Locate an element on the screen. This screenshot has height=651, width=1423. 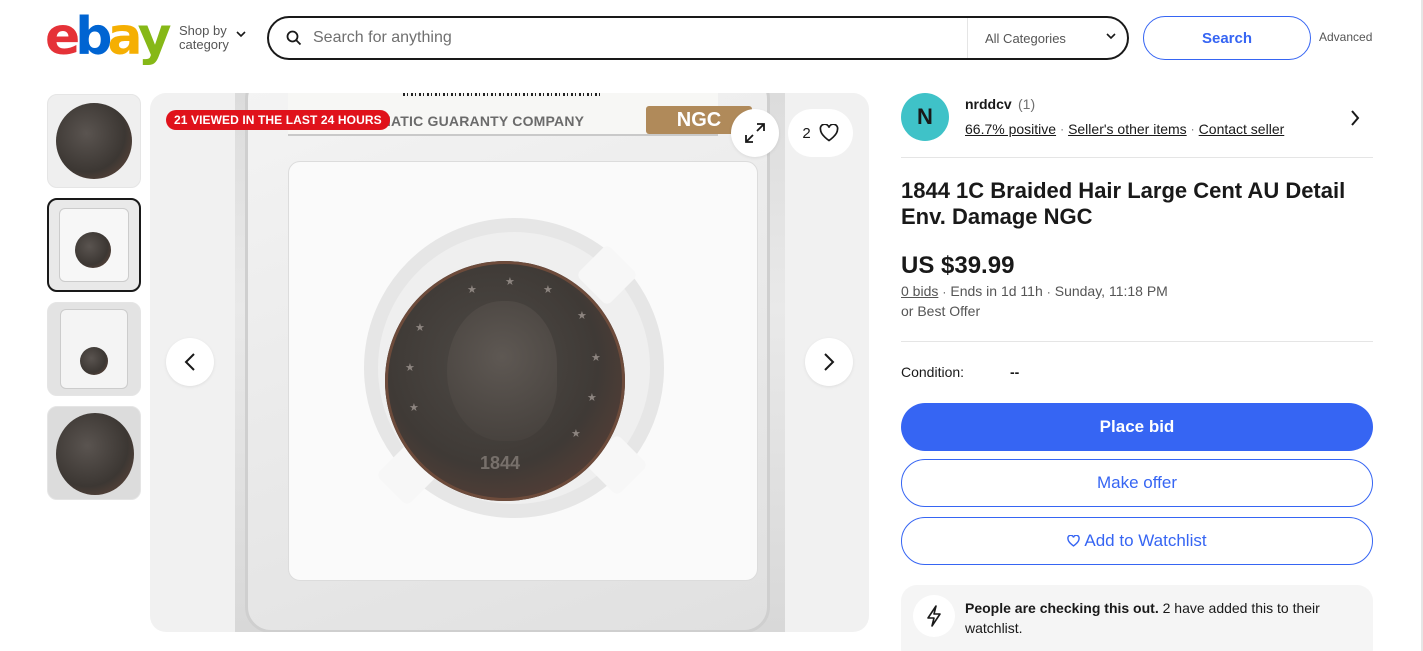
contact-seller-link: Contact seller is located at coordinates (1242, 129).